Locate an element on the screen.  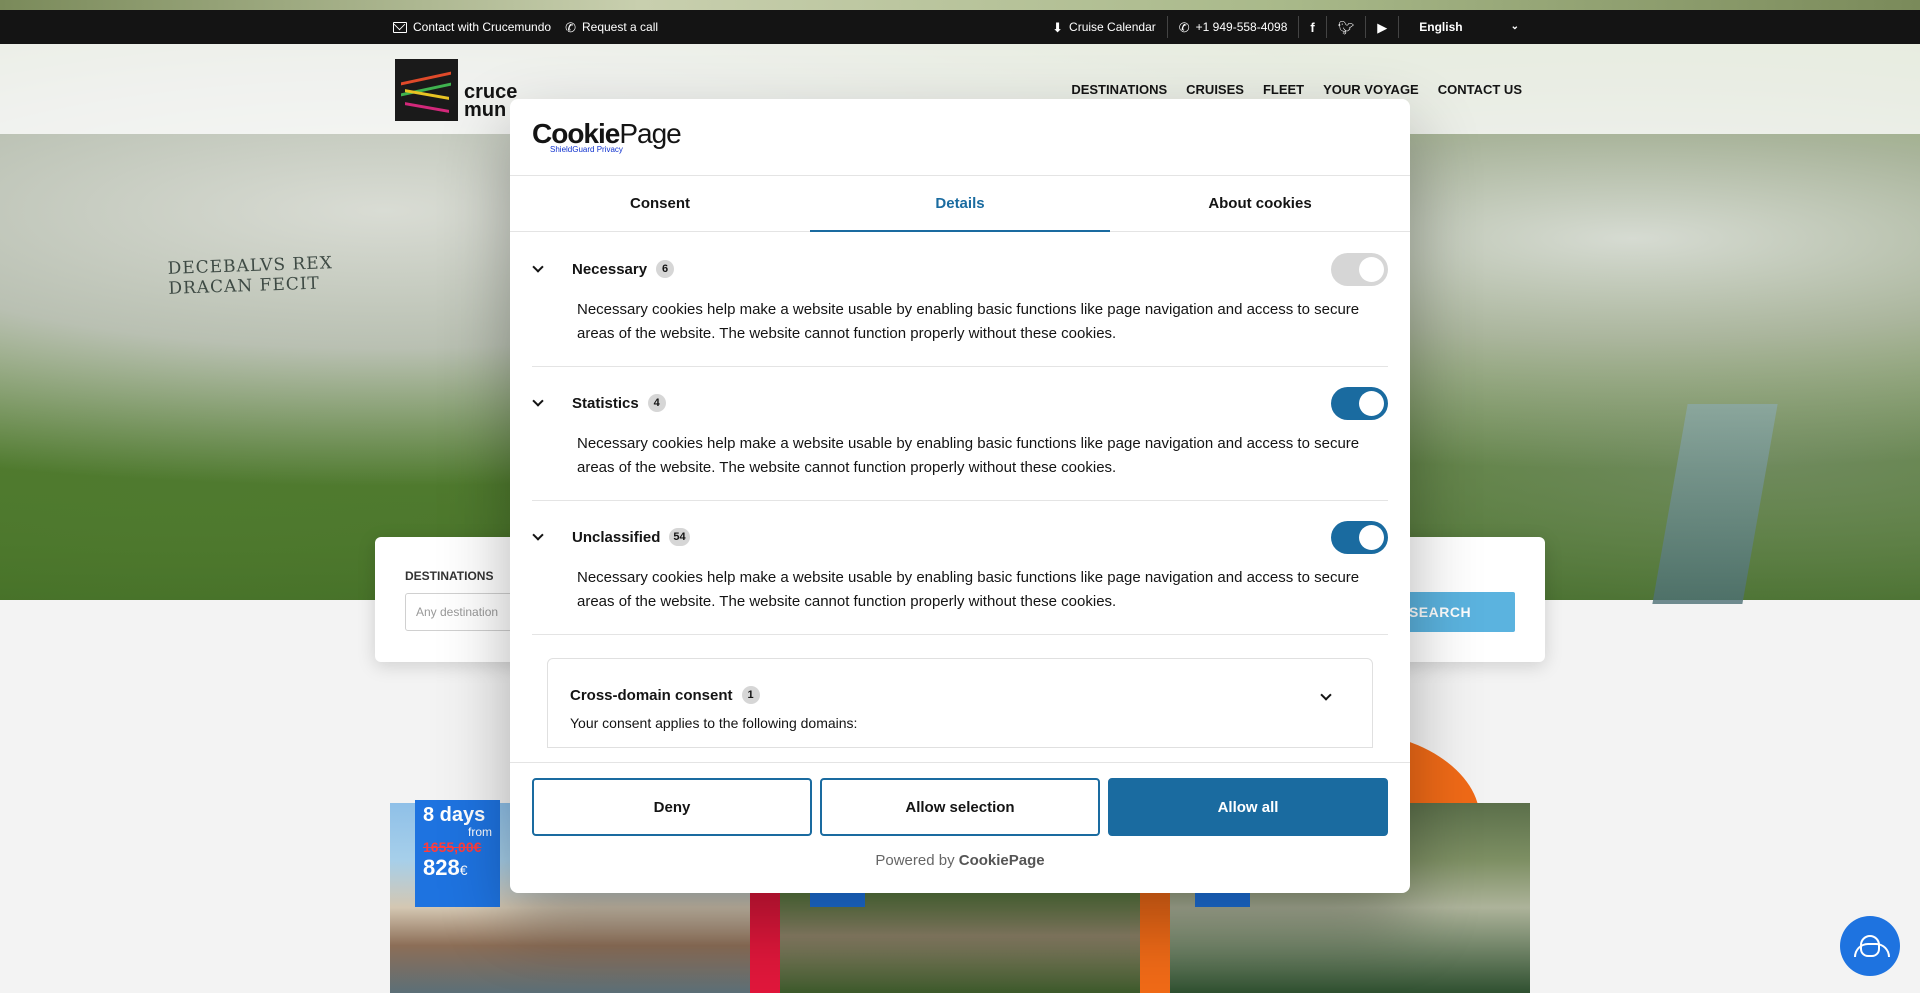
cookiepage-link: CookiePage is located at coordinates (1002, 860).